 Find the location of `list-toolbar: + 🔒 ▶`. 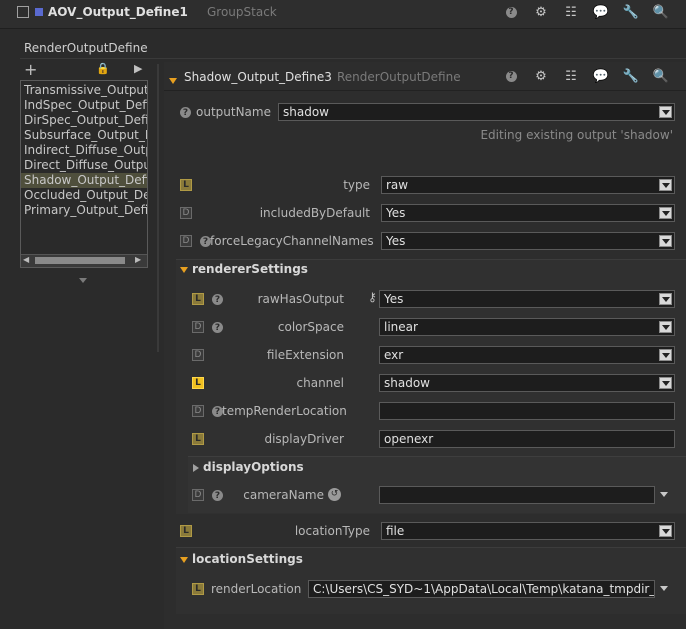

list-toolbar: + 🔒 ▶ is located at coordinates (84, 70).